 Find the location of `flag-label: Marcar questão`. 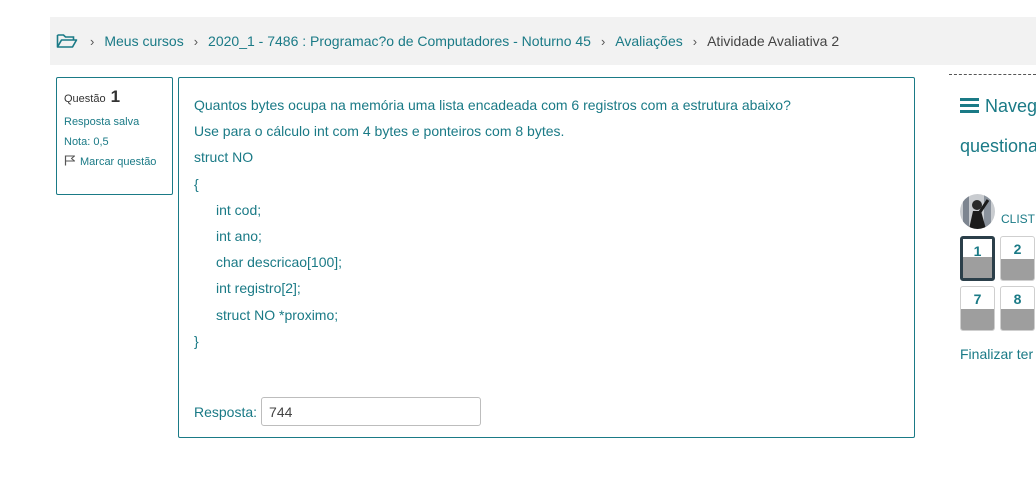

flag-label: Marcar questão is located at coordinates (118, 161).